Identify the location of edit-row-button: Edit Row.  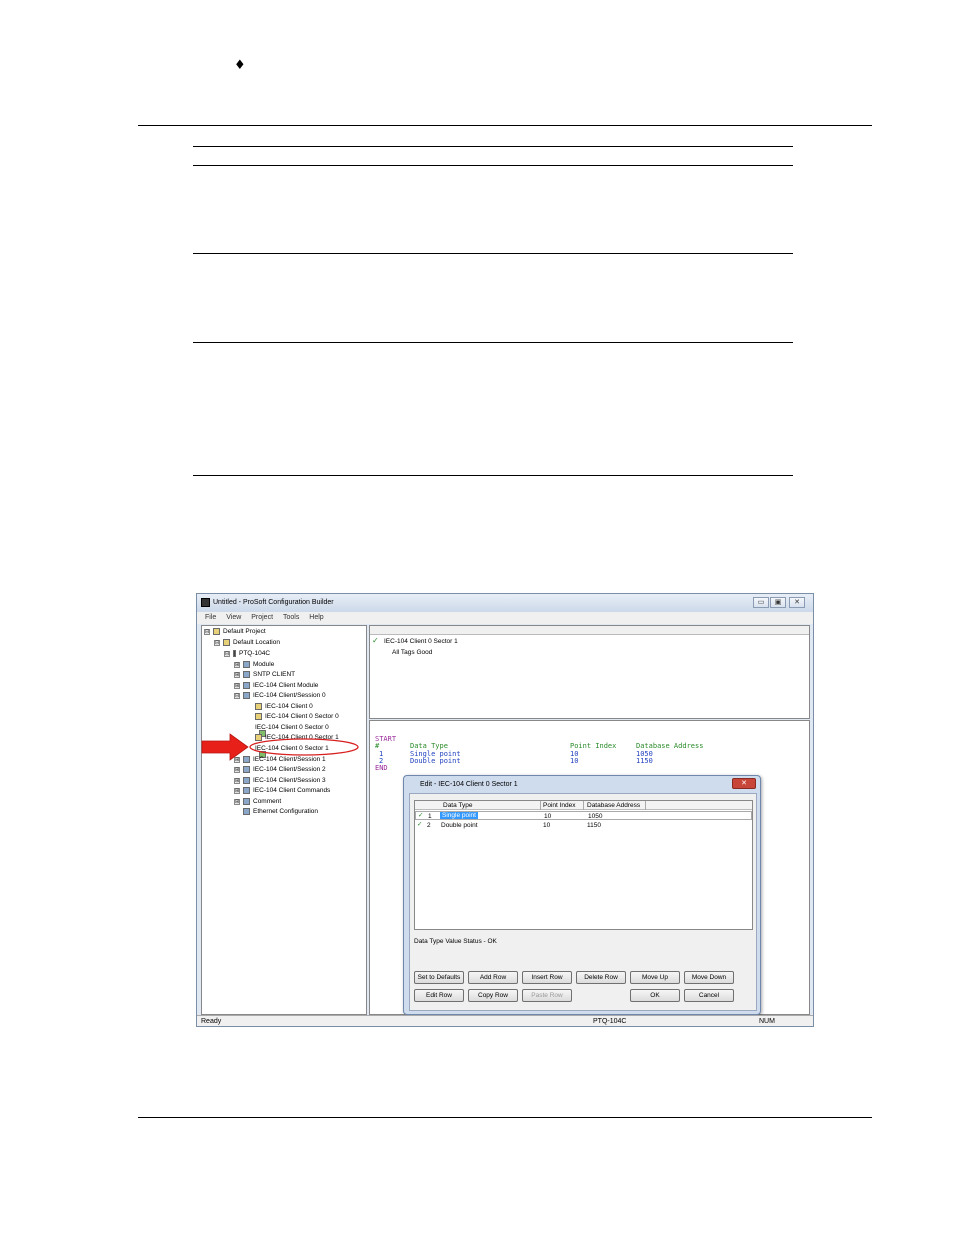
(439, 995).